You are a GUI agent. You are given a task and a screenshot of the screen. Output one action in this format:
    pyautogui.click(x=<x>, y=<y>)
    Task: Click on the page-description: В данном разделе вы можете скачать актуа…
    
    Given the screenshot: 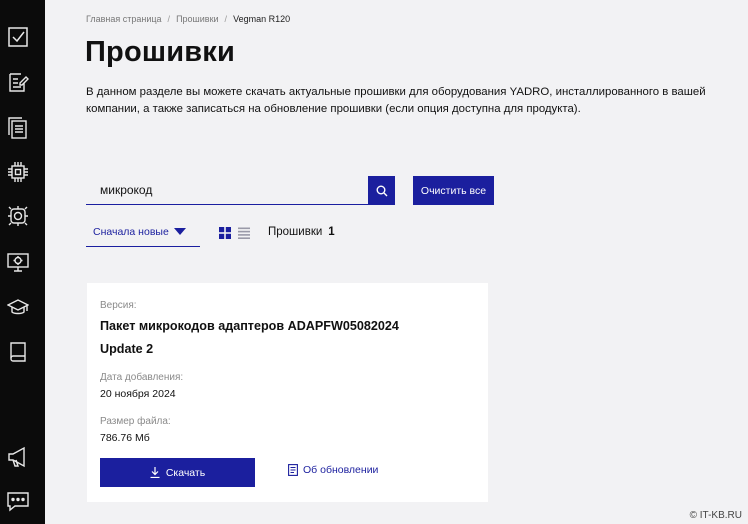 What is the action you would take?
    pyautogui.click(x=396, y=100)
    